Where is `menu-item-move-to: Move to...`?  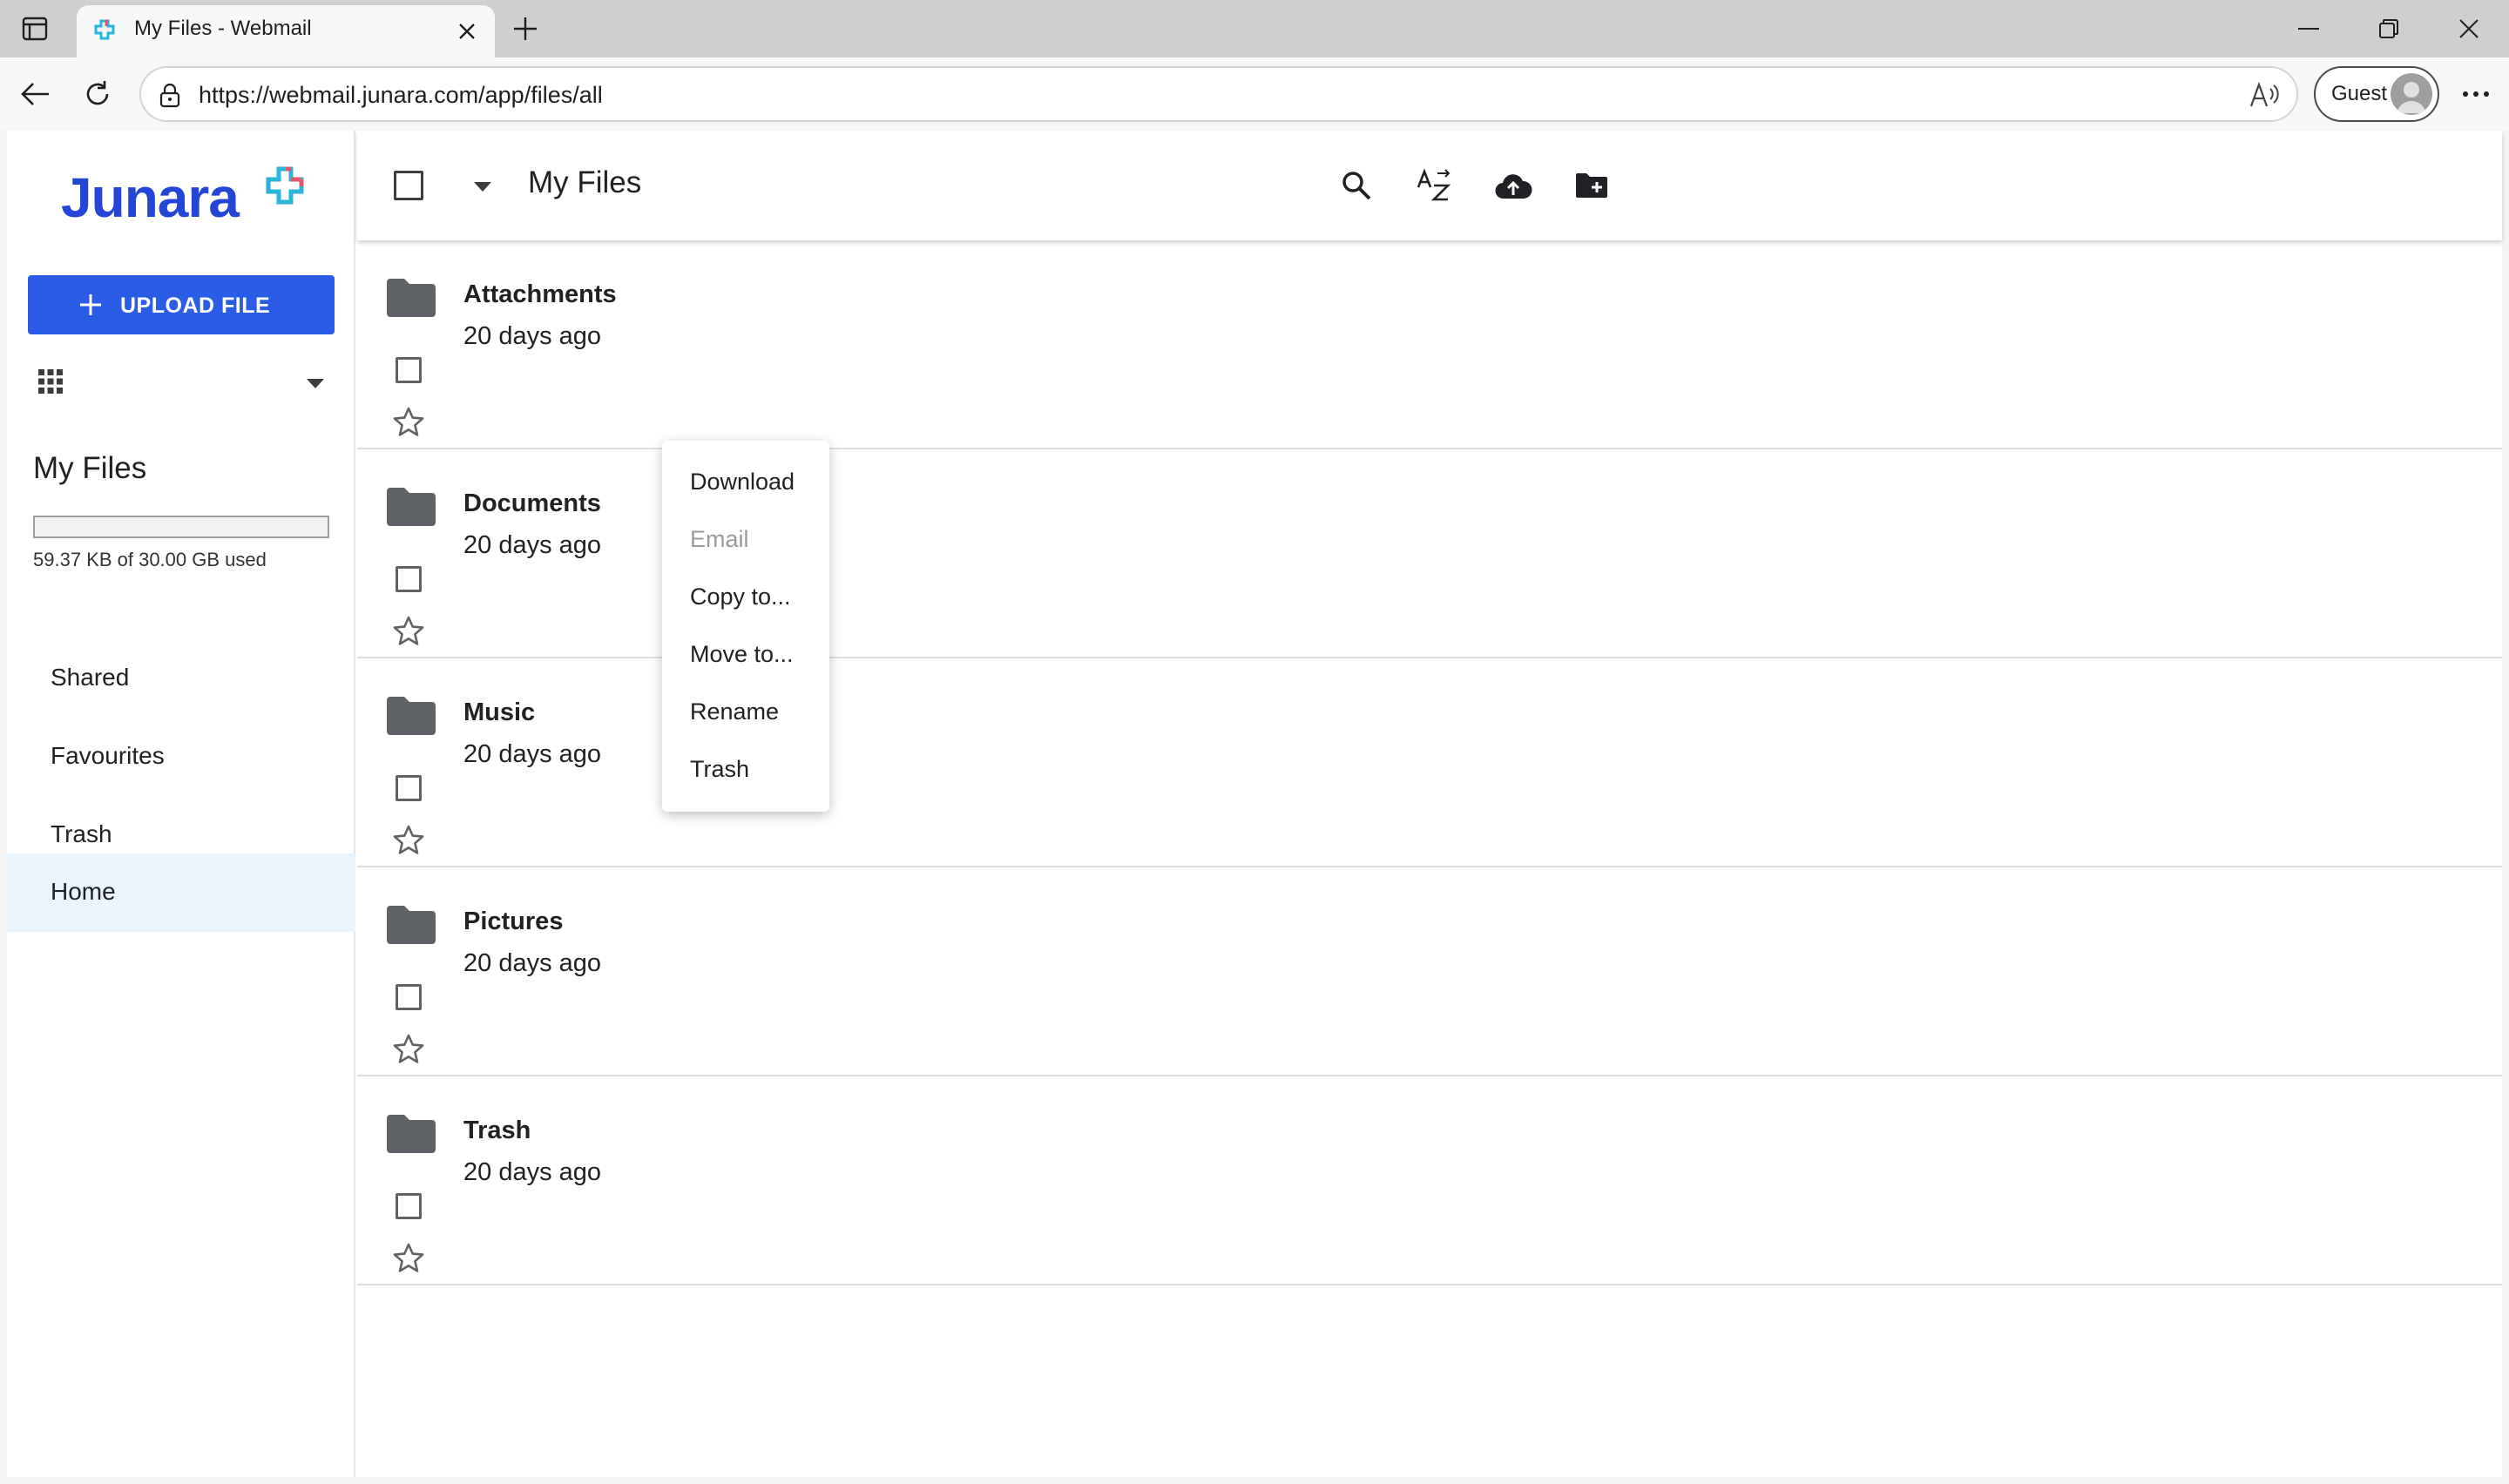
menu-item-move-to: Move to... is located at coordinates (745, 654).